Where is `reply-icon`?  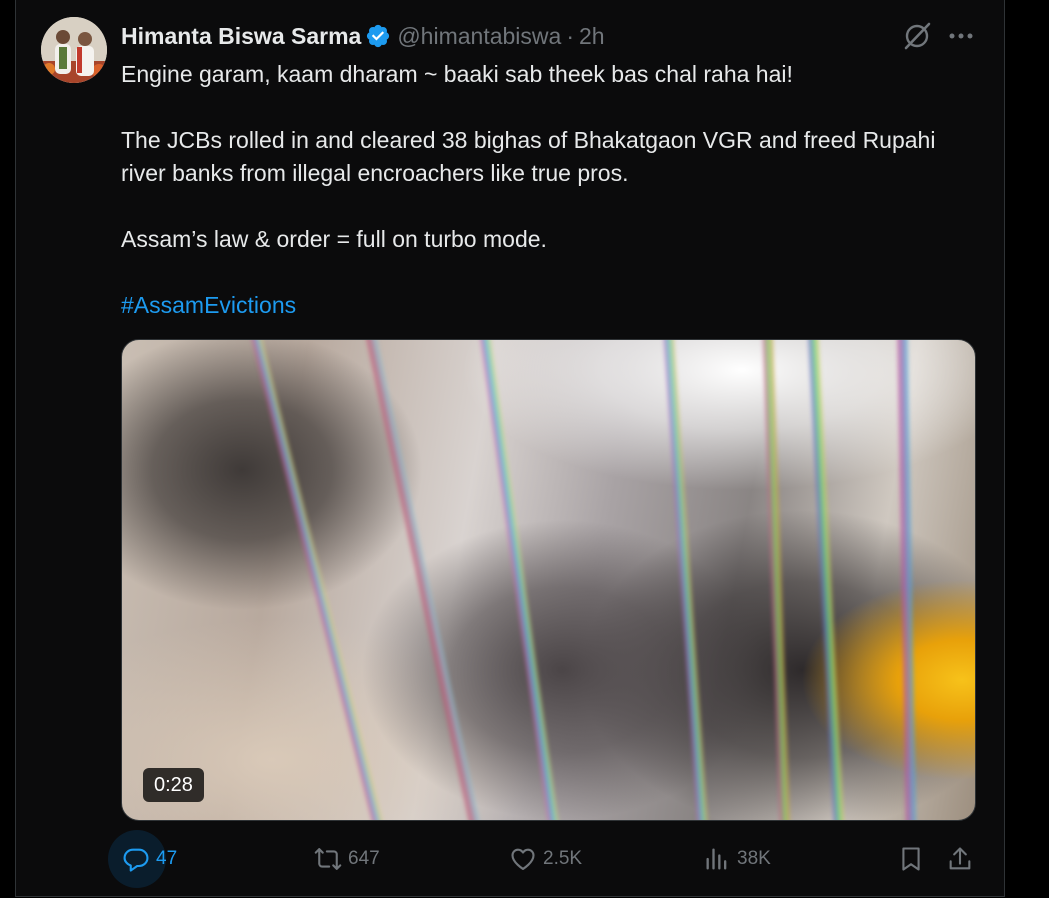
reply-icon is located at coordinates (136, 859).